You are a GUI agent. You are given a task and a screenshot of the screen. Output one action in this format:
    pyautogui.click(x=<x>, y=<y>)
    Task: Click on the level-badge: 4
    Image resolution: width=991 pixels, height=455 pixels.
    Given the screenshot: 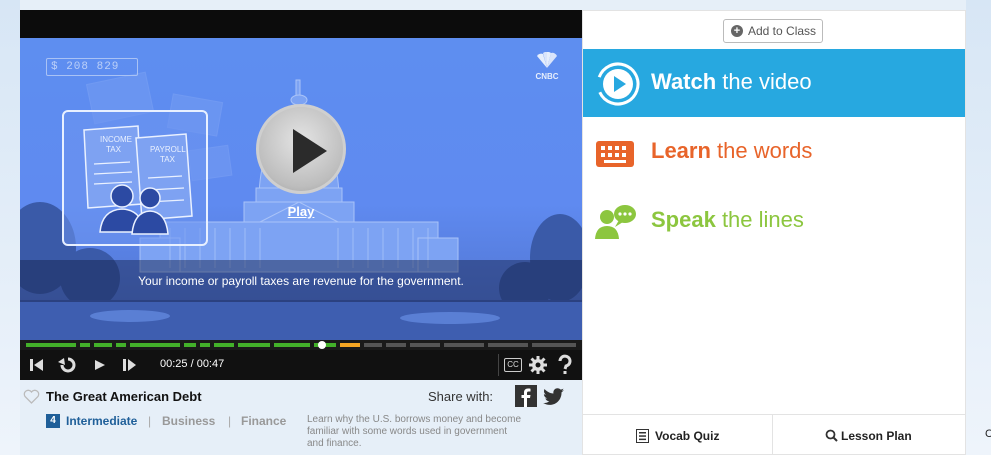 What is the action you would take?
    pyautogui.click(x=53, y=421)
    